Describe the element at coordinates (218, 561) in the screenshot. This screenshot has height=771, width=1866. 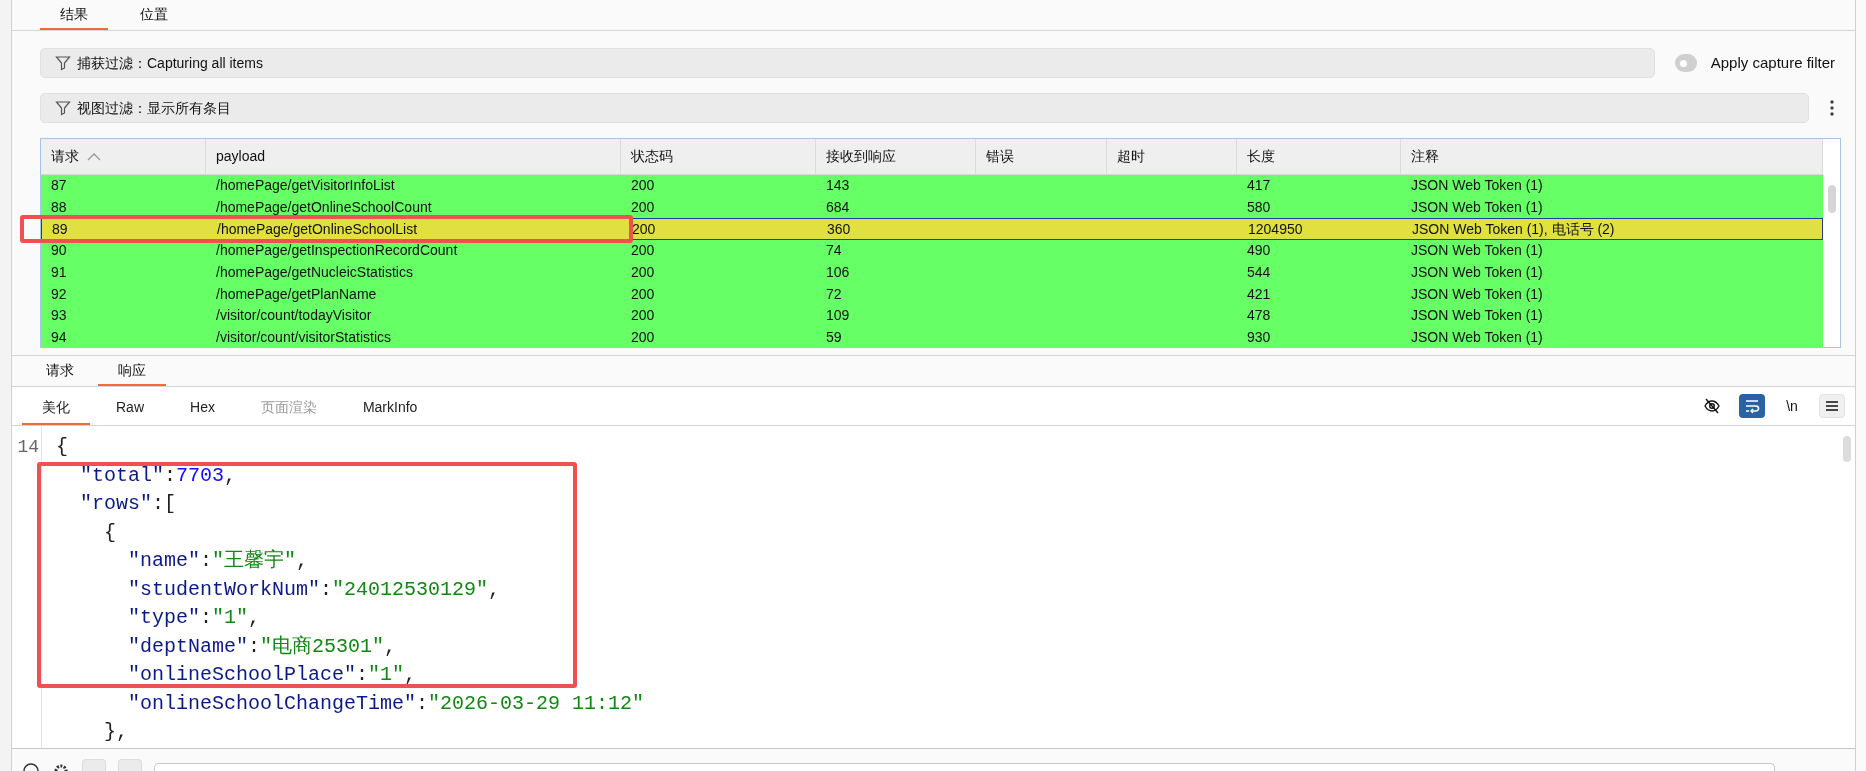
I see `code-line: "name":"王馨宇",` at that location.